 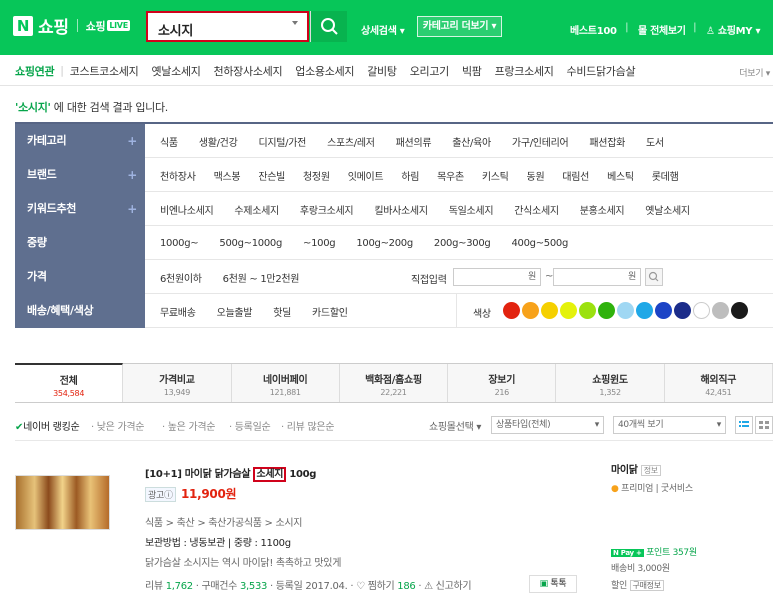 What do you see at coordinates (235, 311) in the screenshot?
I see `filter-option: 오늘출발` at bounding box center [235, 311].